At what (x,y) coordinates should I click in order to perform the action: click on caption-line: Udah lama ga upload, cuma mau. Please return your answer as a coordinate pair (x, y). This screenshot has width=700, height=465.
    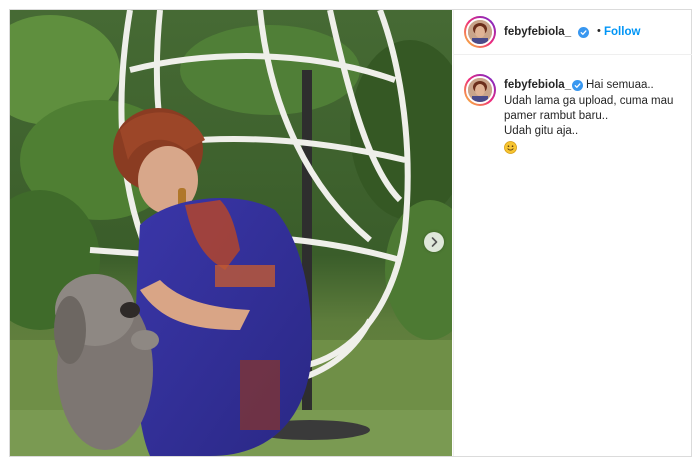
    Looking at the image, I should click on (589, 101).